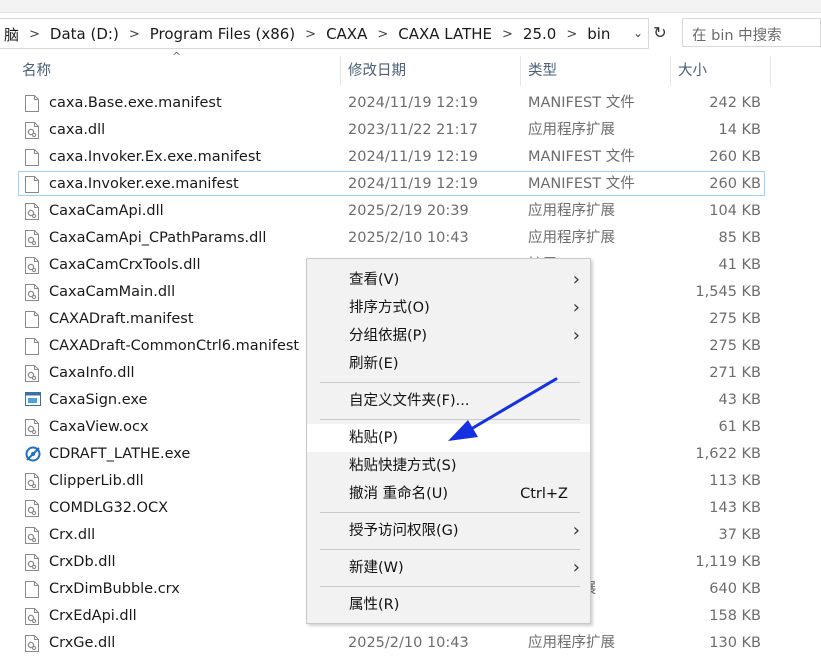  What do you see at coordinates (539, 34) in the screenshot?
I see `breadcrumb-item: 25.0` at bounding box center [539, 34].